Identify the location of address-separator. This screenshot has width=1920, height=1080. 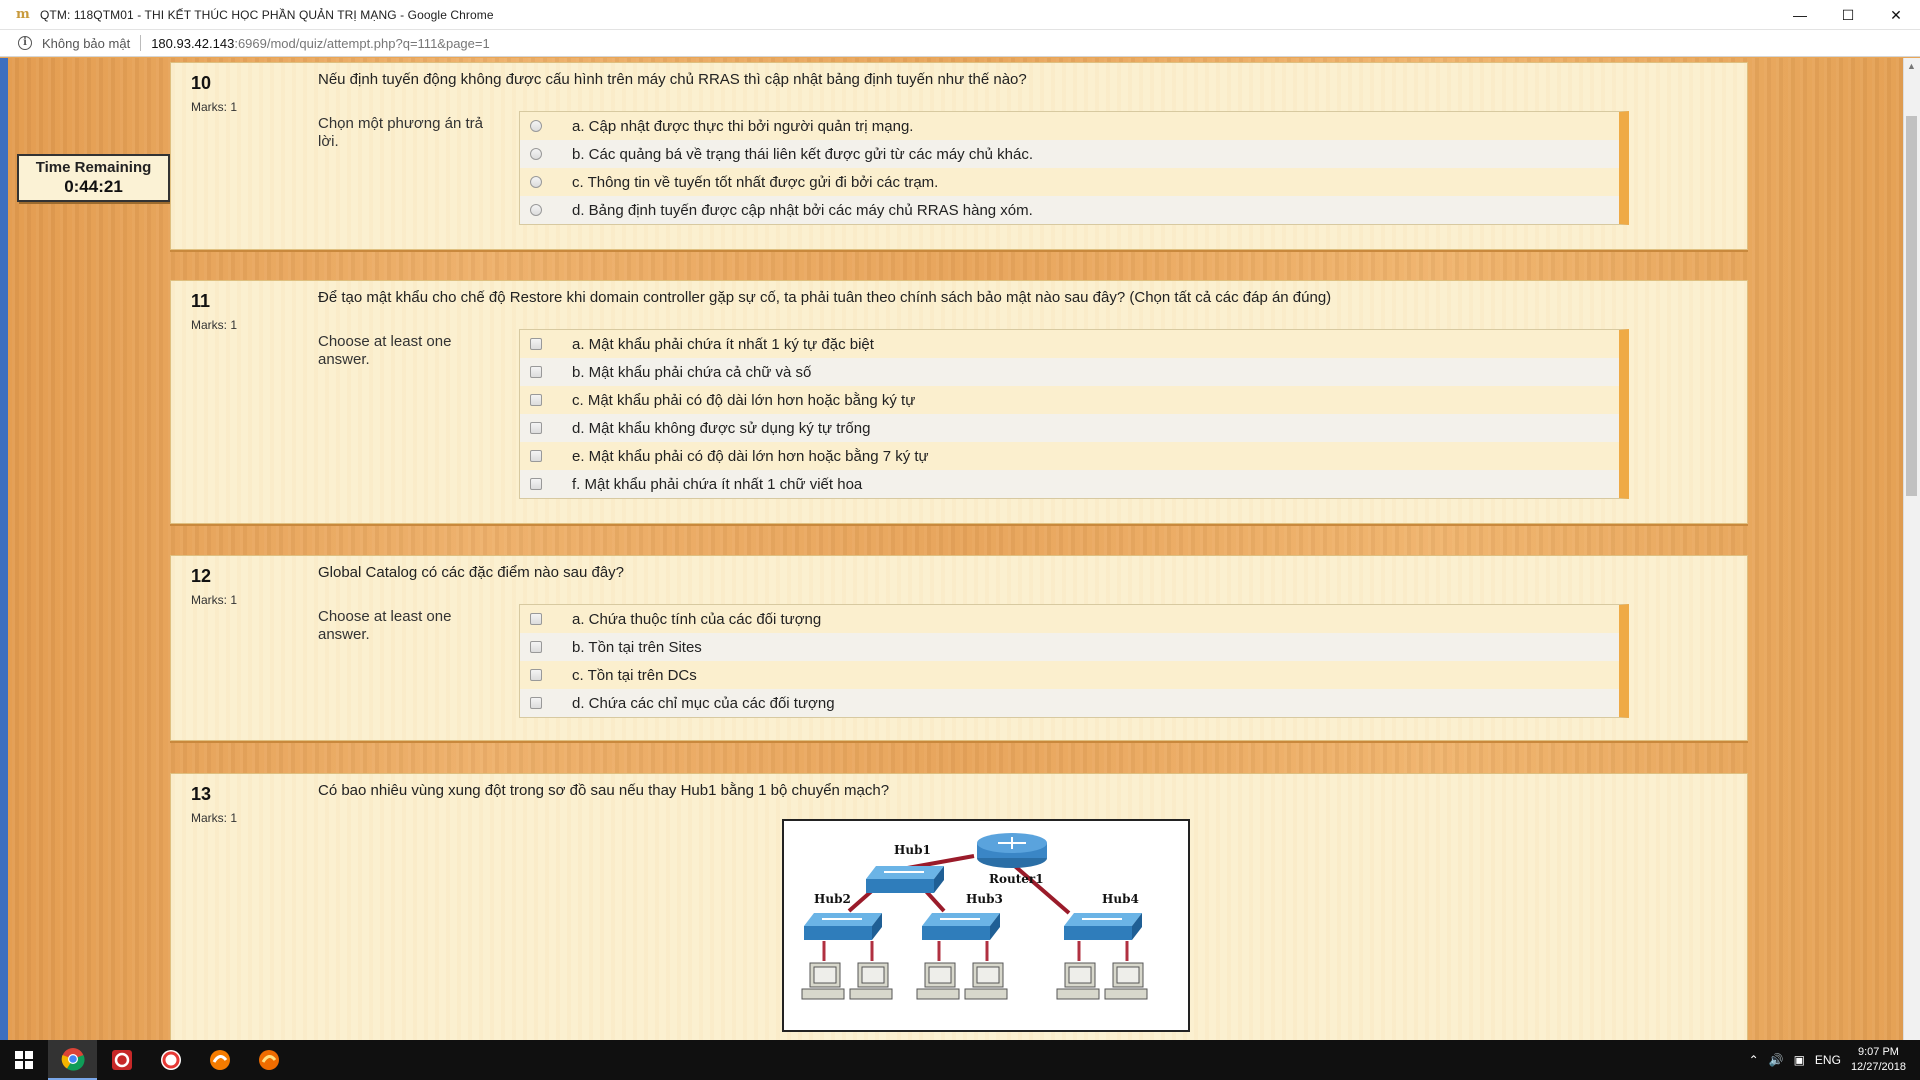
(141, 43).